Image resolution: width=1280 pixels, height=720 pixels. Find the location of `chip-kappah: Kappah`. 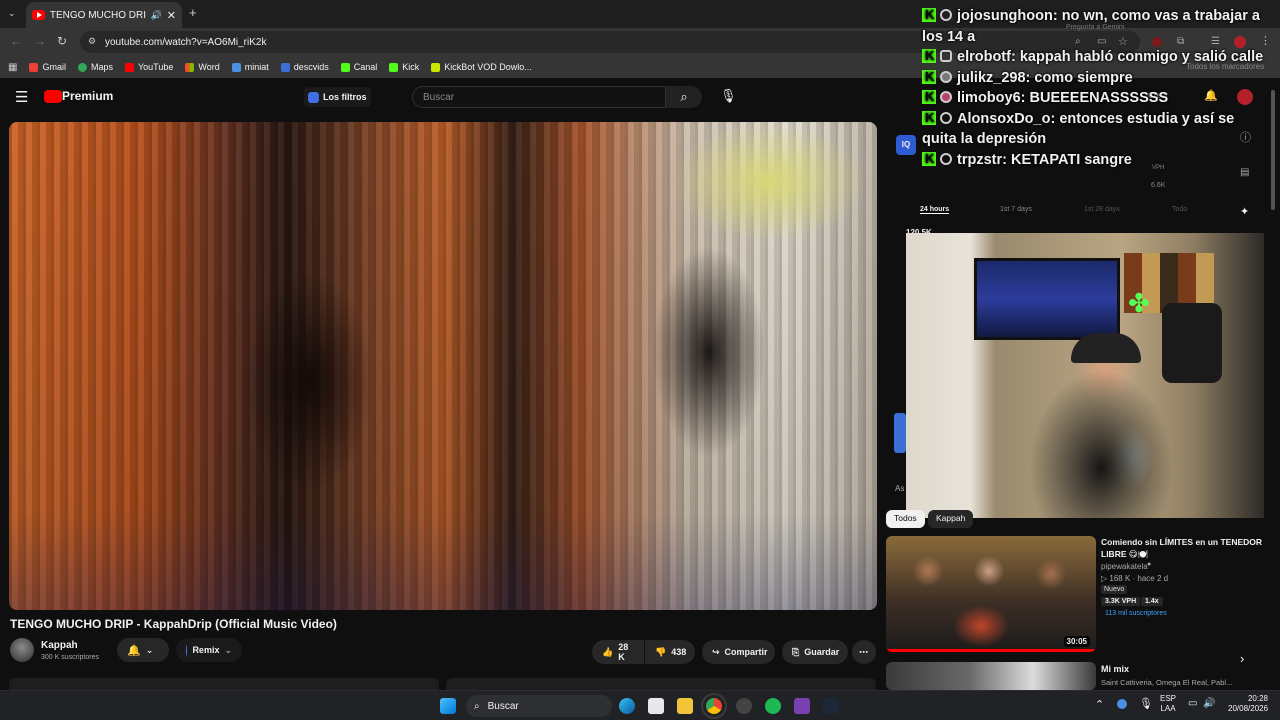

chip-kappah: Kappah is located at coordinates (951, 519).